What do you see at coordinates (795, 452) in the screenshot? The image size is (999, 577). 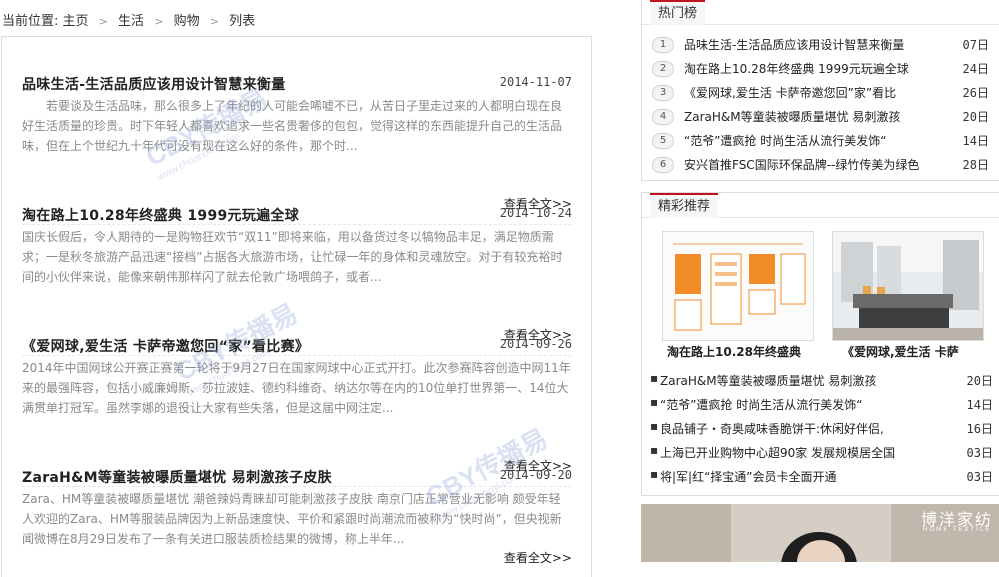 I see `rec-link: 上海已开业购物中心超90家 发展规模居全国` at bounding box center [795, 452].